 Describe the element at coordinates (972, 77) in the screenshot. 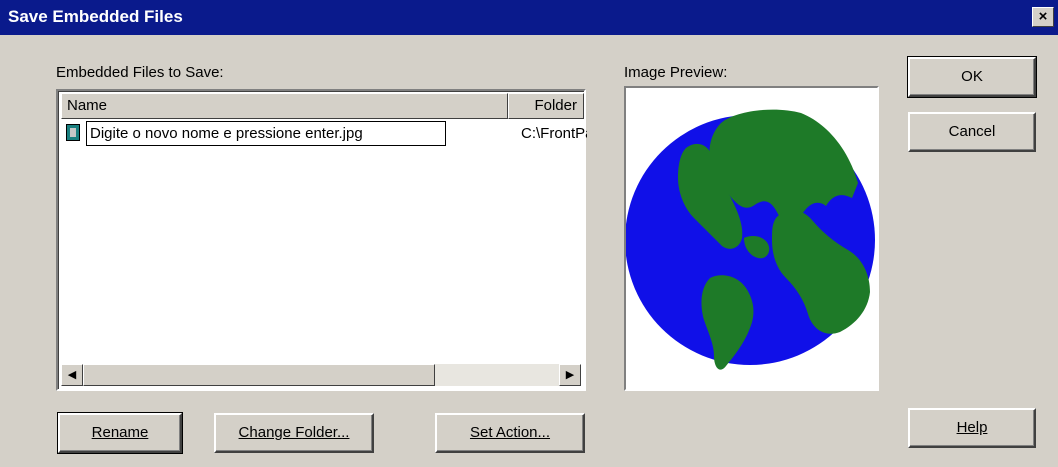

I see `ok-button: OK` at that location.